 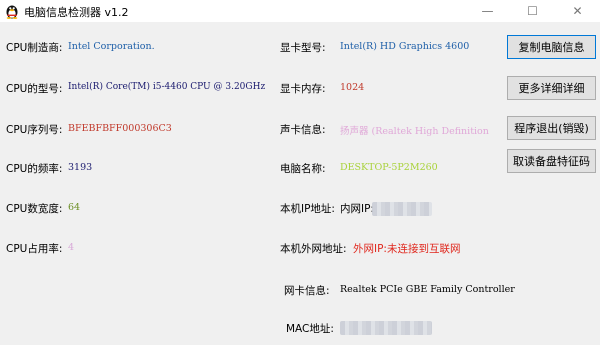 What do you see at coordinates (300, 11) in the screenshot?
I see `title-bar: 电脑信息检测器 v1.2 — ☐ ✕` at bounding box center [300, 11].